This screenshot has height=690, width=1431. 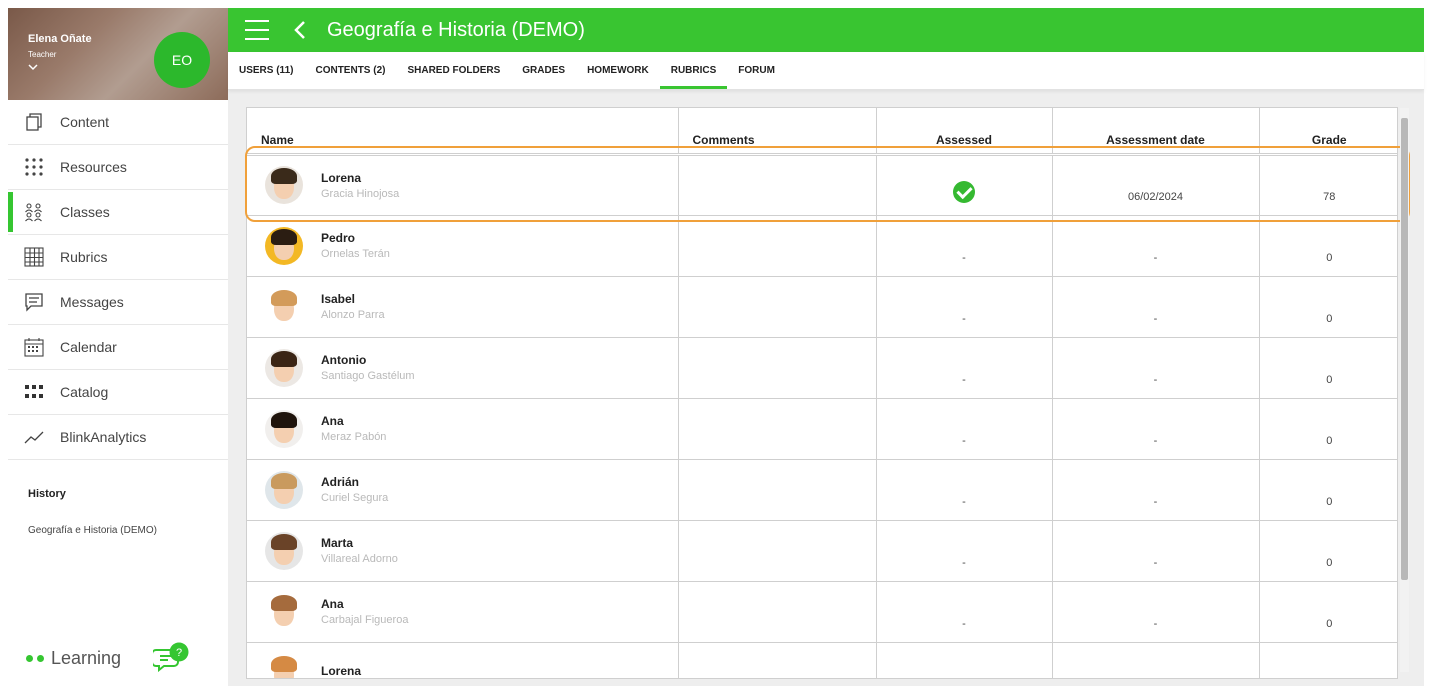 I want to click on tab-forum: FORUM, so click(x=756, y=70).